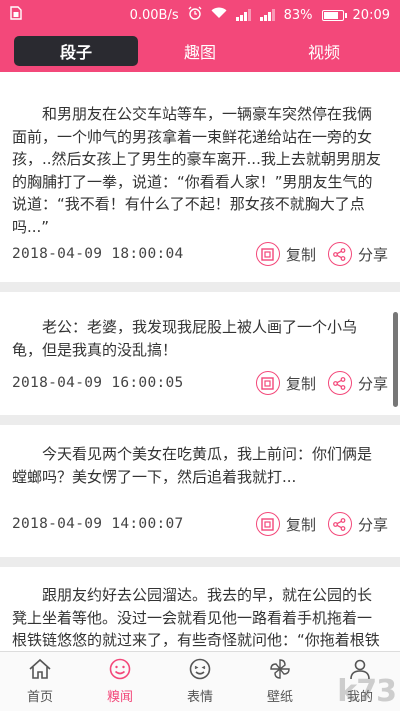 The image size is (400, 711). I want to click on wifi-icon, so click(219, 15).